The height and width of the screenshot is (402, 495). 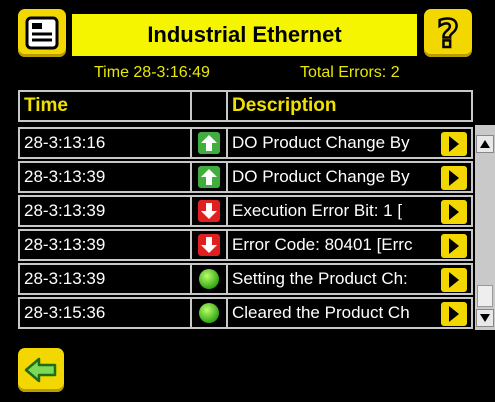 I want to click on row-description: Cleared the Product Ch, so click(x=349, y=313).